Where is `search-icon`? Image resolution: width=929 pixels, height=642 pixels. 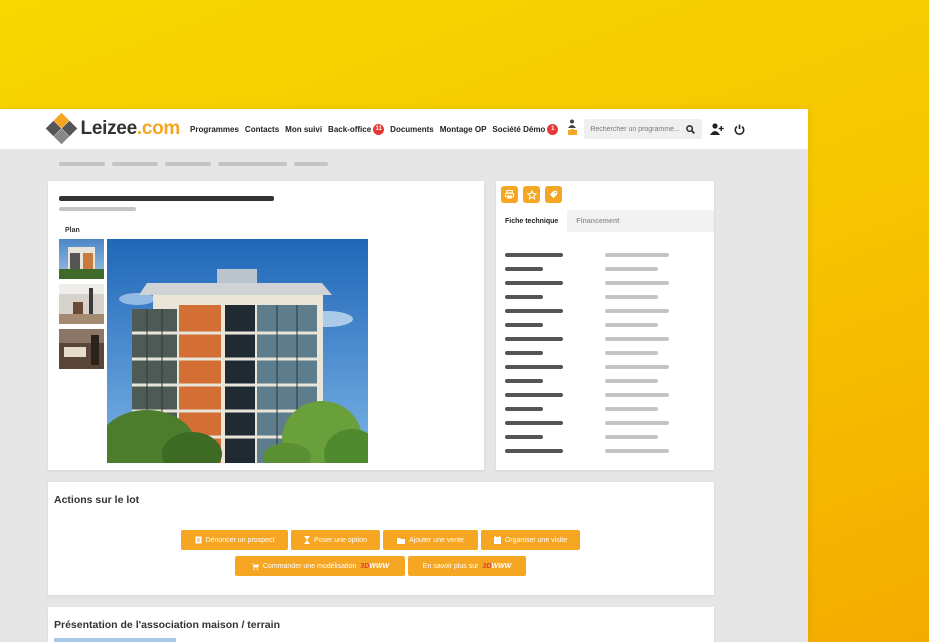
search-icon is located at coordinates (690, 129).